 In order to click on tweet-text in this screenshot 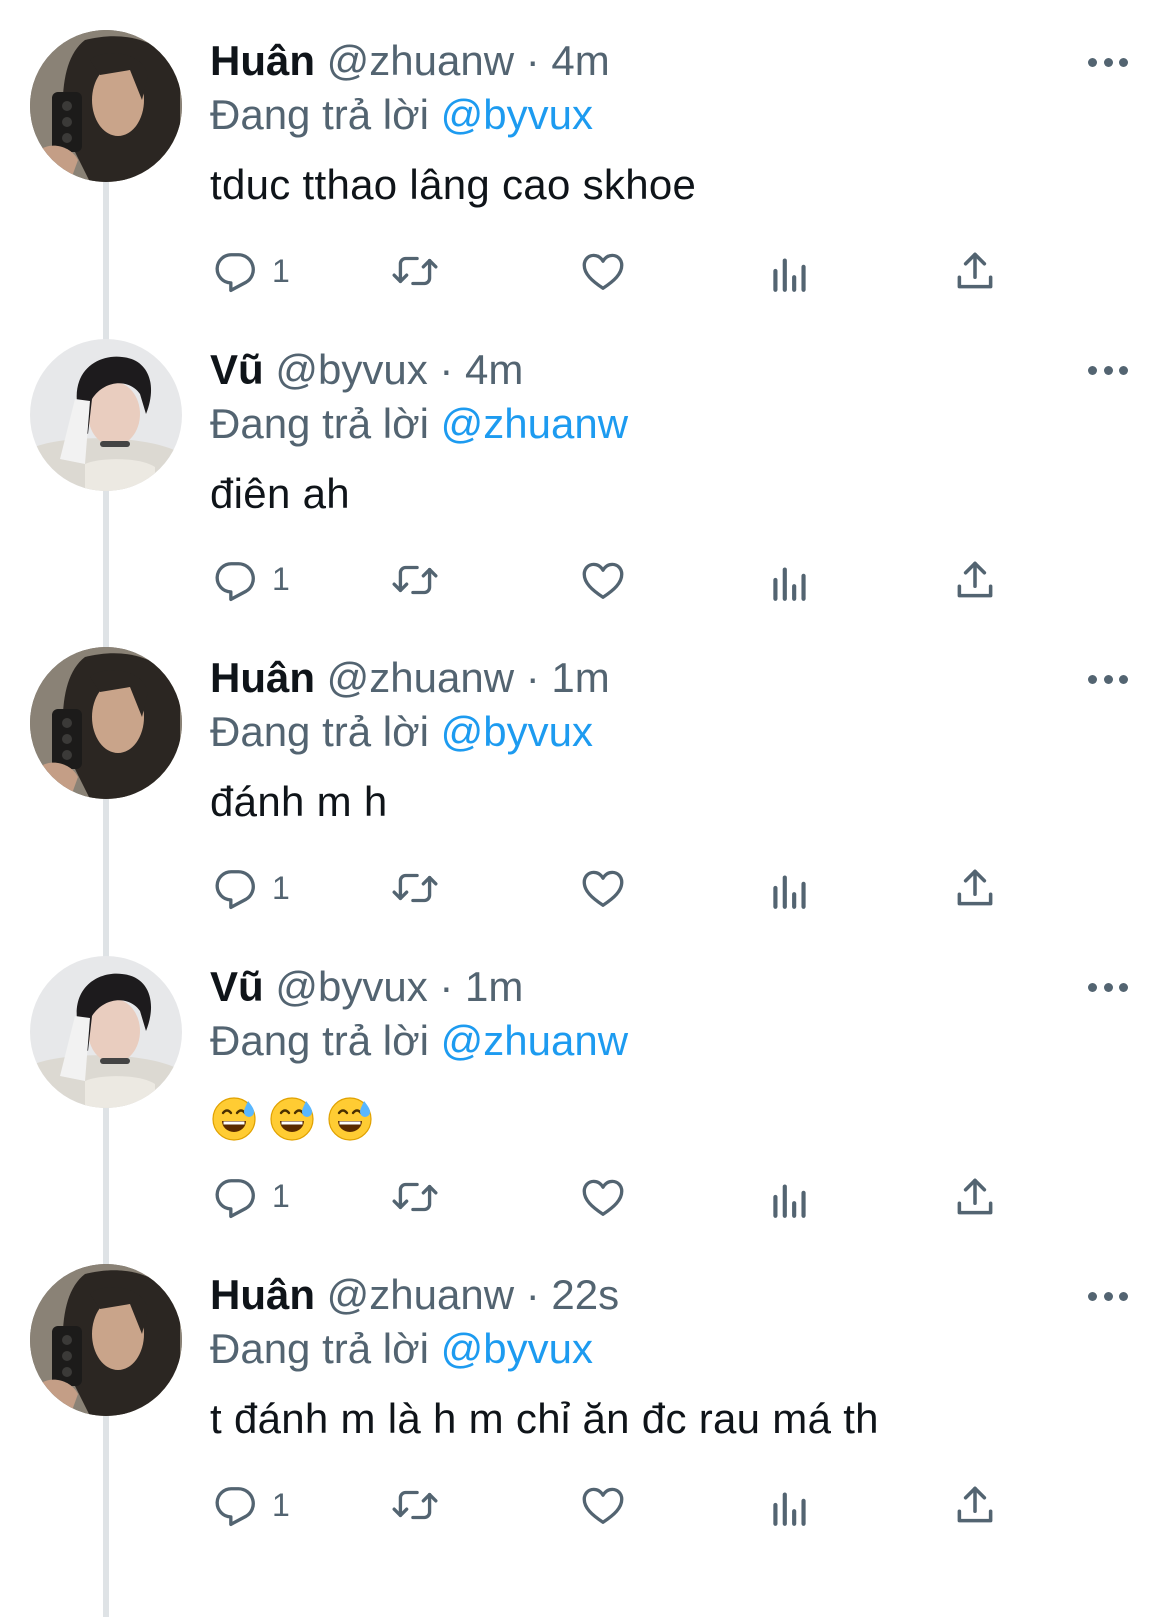, I will do `click(297, 1117)`.